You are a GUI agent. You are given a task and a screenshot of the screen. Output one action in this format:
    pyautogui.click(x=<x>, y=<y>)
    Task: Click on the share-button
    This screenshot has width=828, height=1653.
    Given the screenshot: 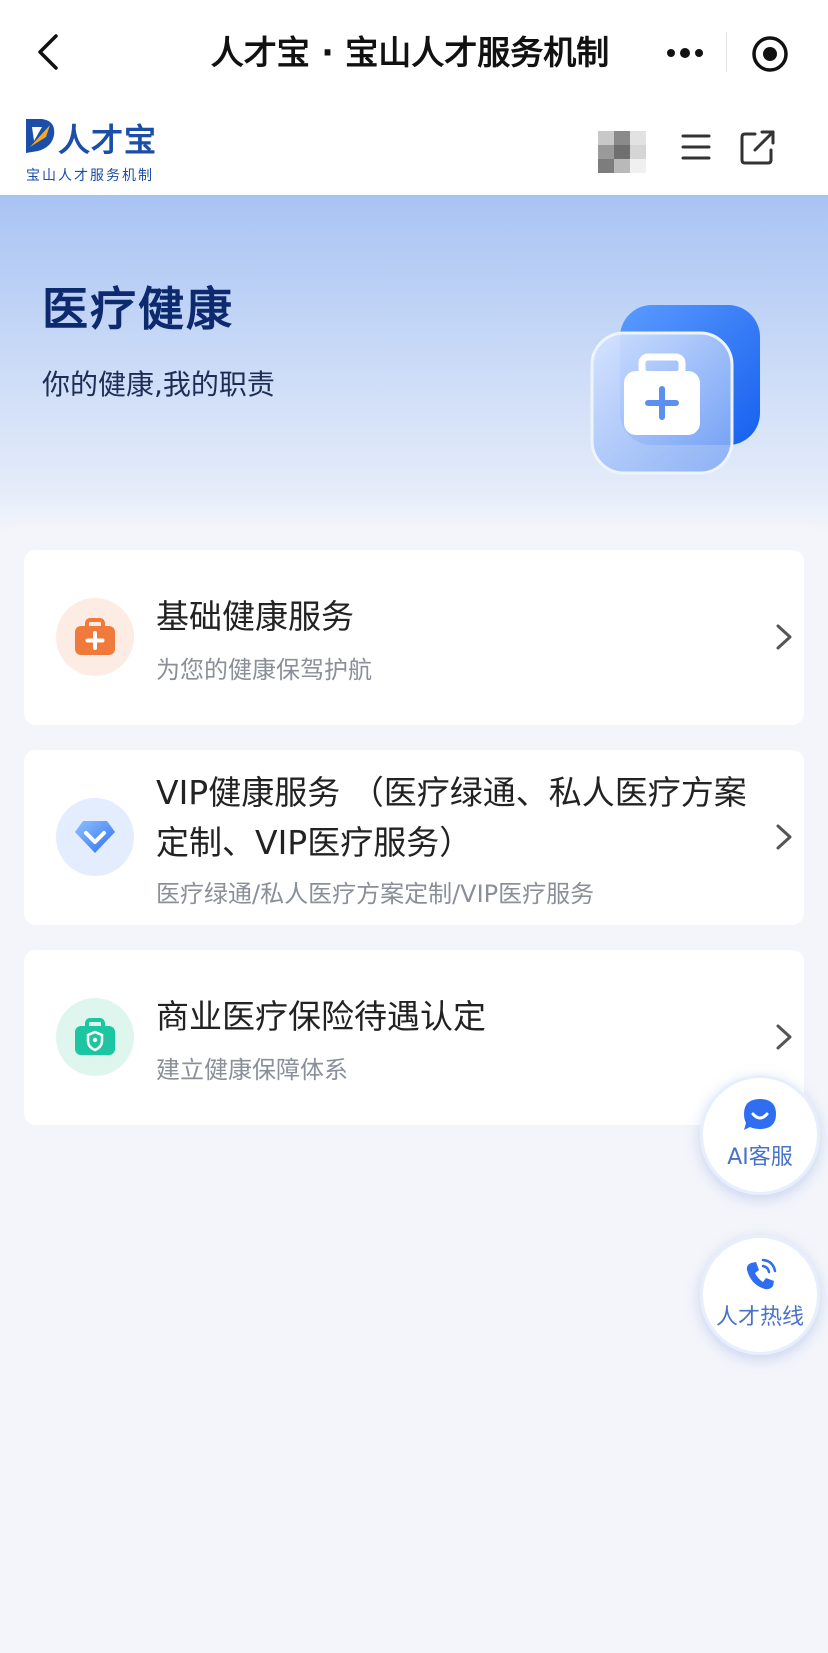 What is the action you would take?
    pyautogui.click(x=758, y=147)
    